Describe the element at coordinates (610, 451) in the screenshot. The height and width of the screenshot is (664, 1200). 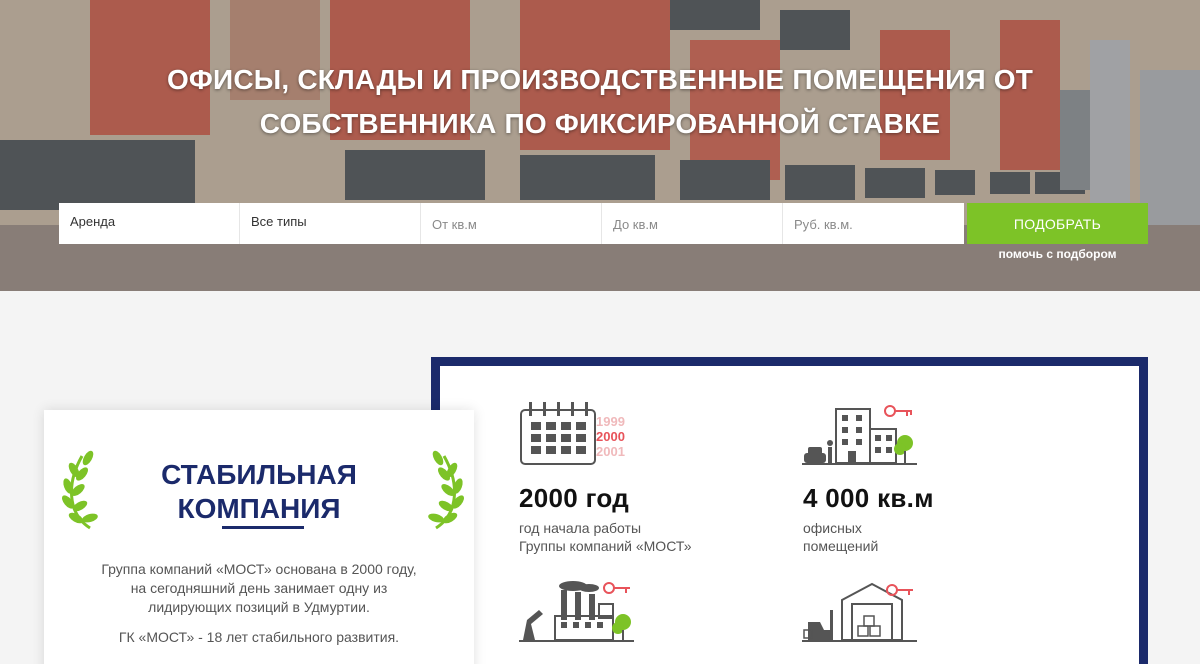
I see `year-next: 2001` at that location.